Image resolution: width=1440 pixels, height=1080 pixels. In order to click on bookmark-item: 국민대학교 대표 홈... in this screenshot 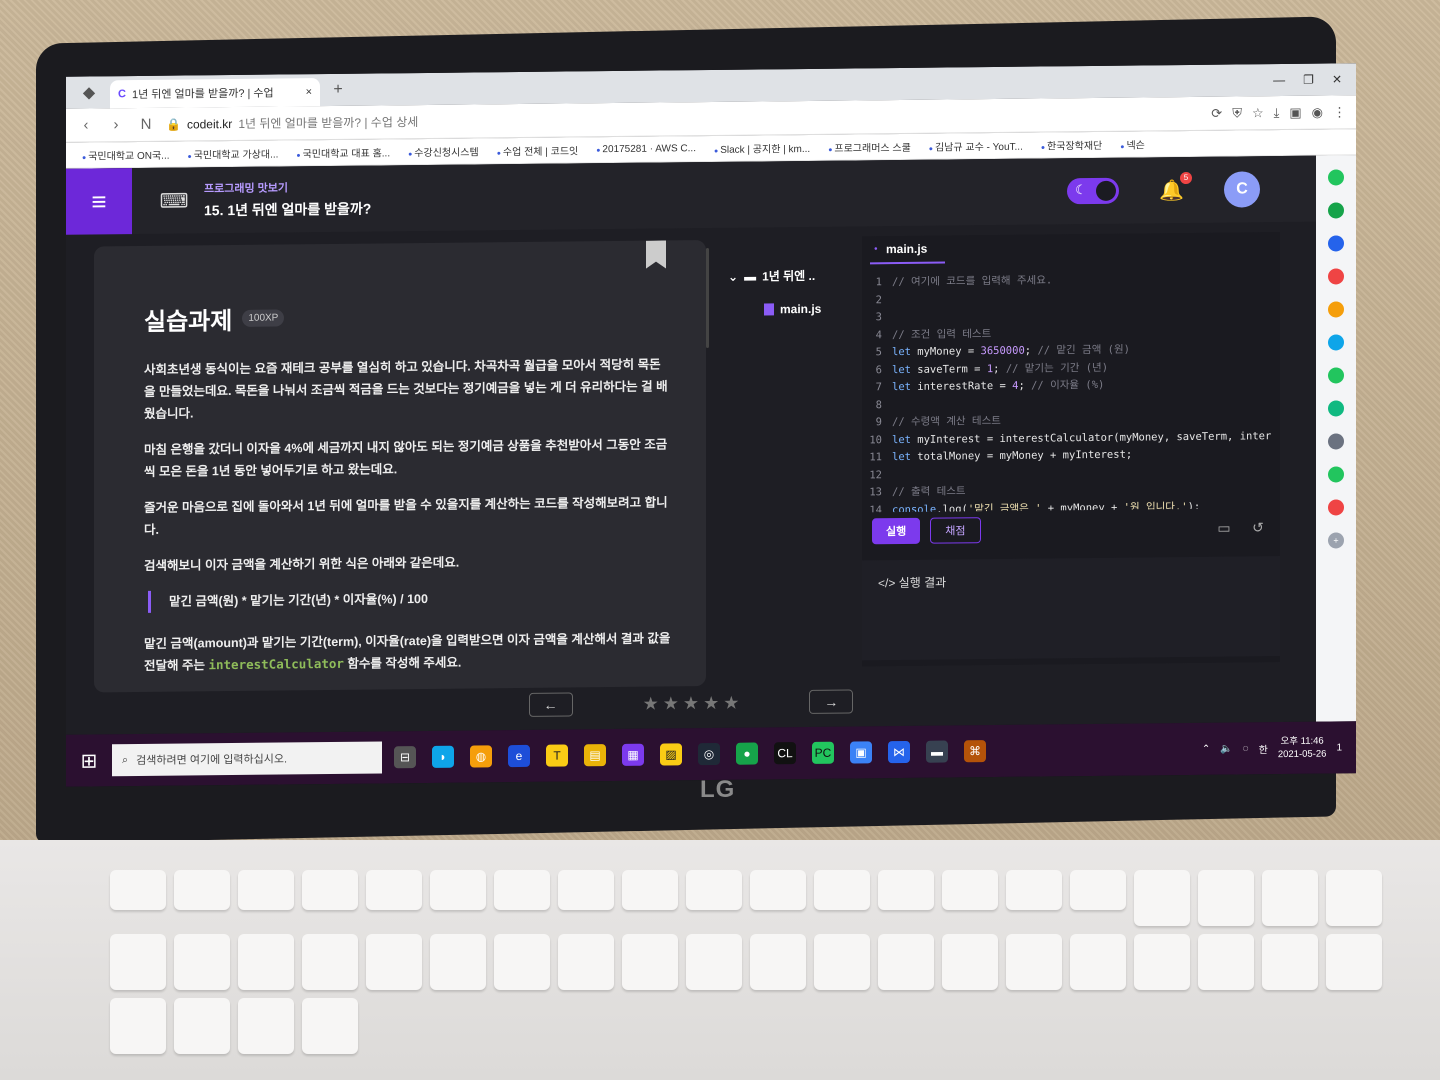, I will do `click(343, 152)`.